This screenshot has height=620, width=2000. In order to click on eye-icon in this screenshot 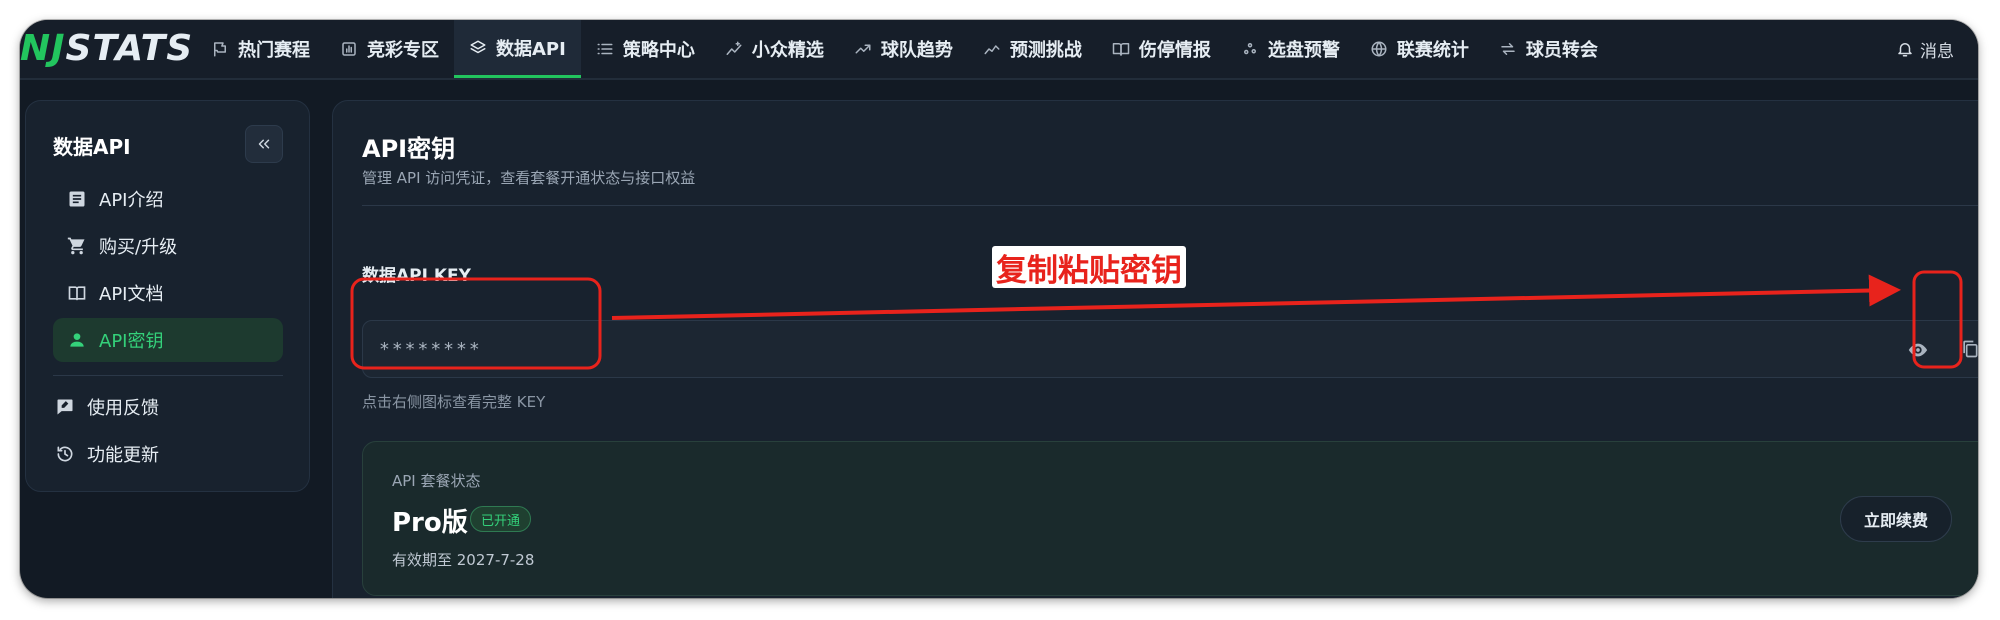, I will do `click(1918, 350)`.